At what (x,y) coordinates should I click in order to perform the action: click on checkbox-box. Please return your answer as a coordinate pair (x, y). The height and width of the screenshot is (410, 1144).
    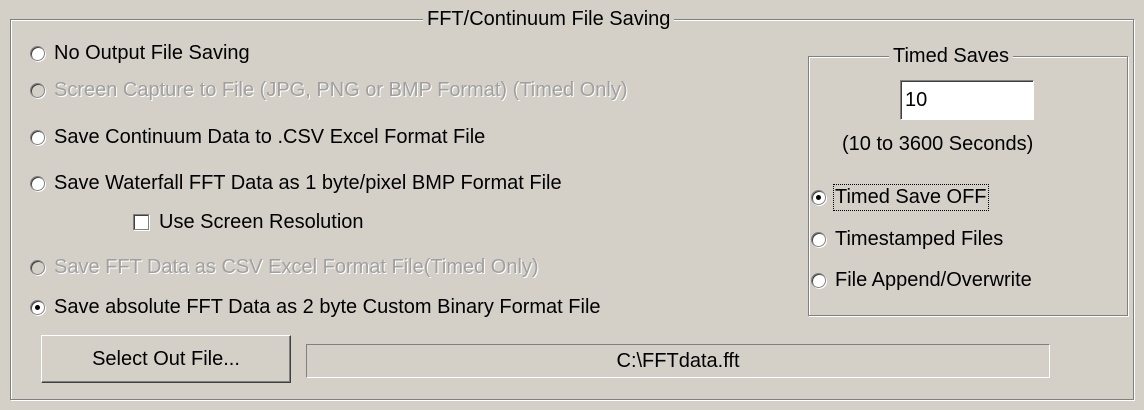
    Looking at the image, I should click on (141, 222).